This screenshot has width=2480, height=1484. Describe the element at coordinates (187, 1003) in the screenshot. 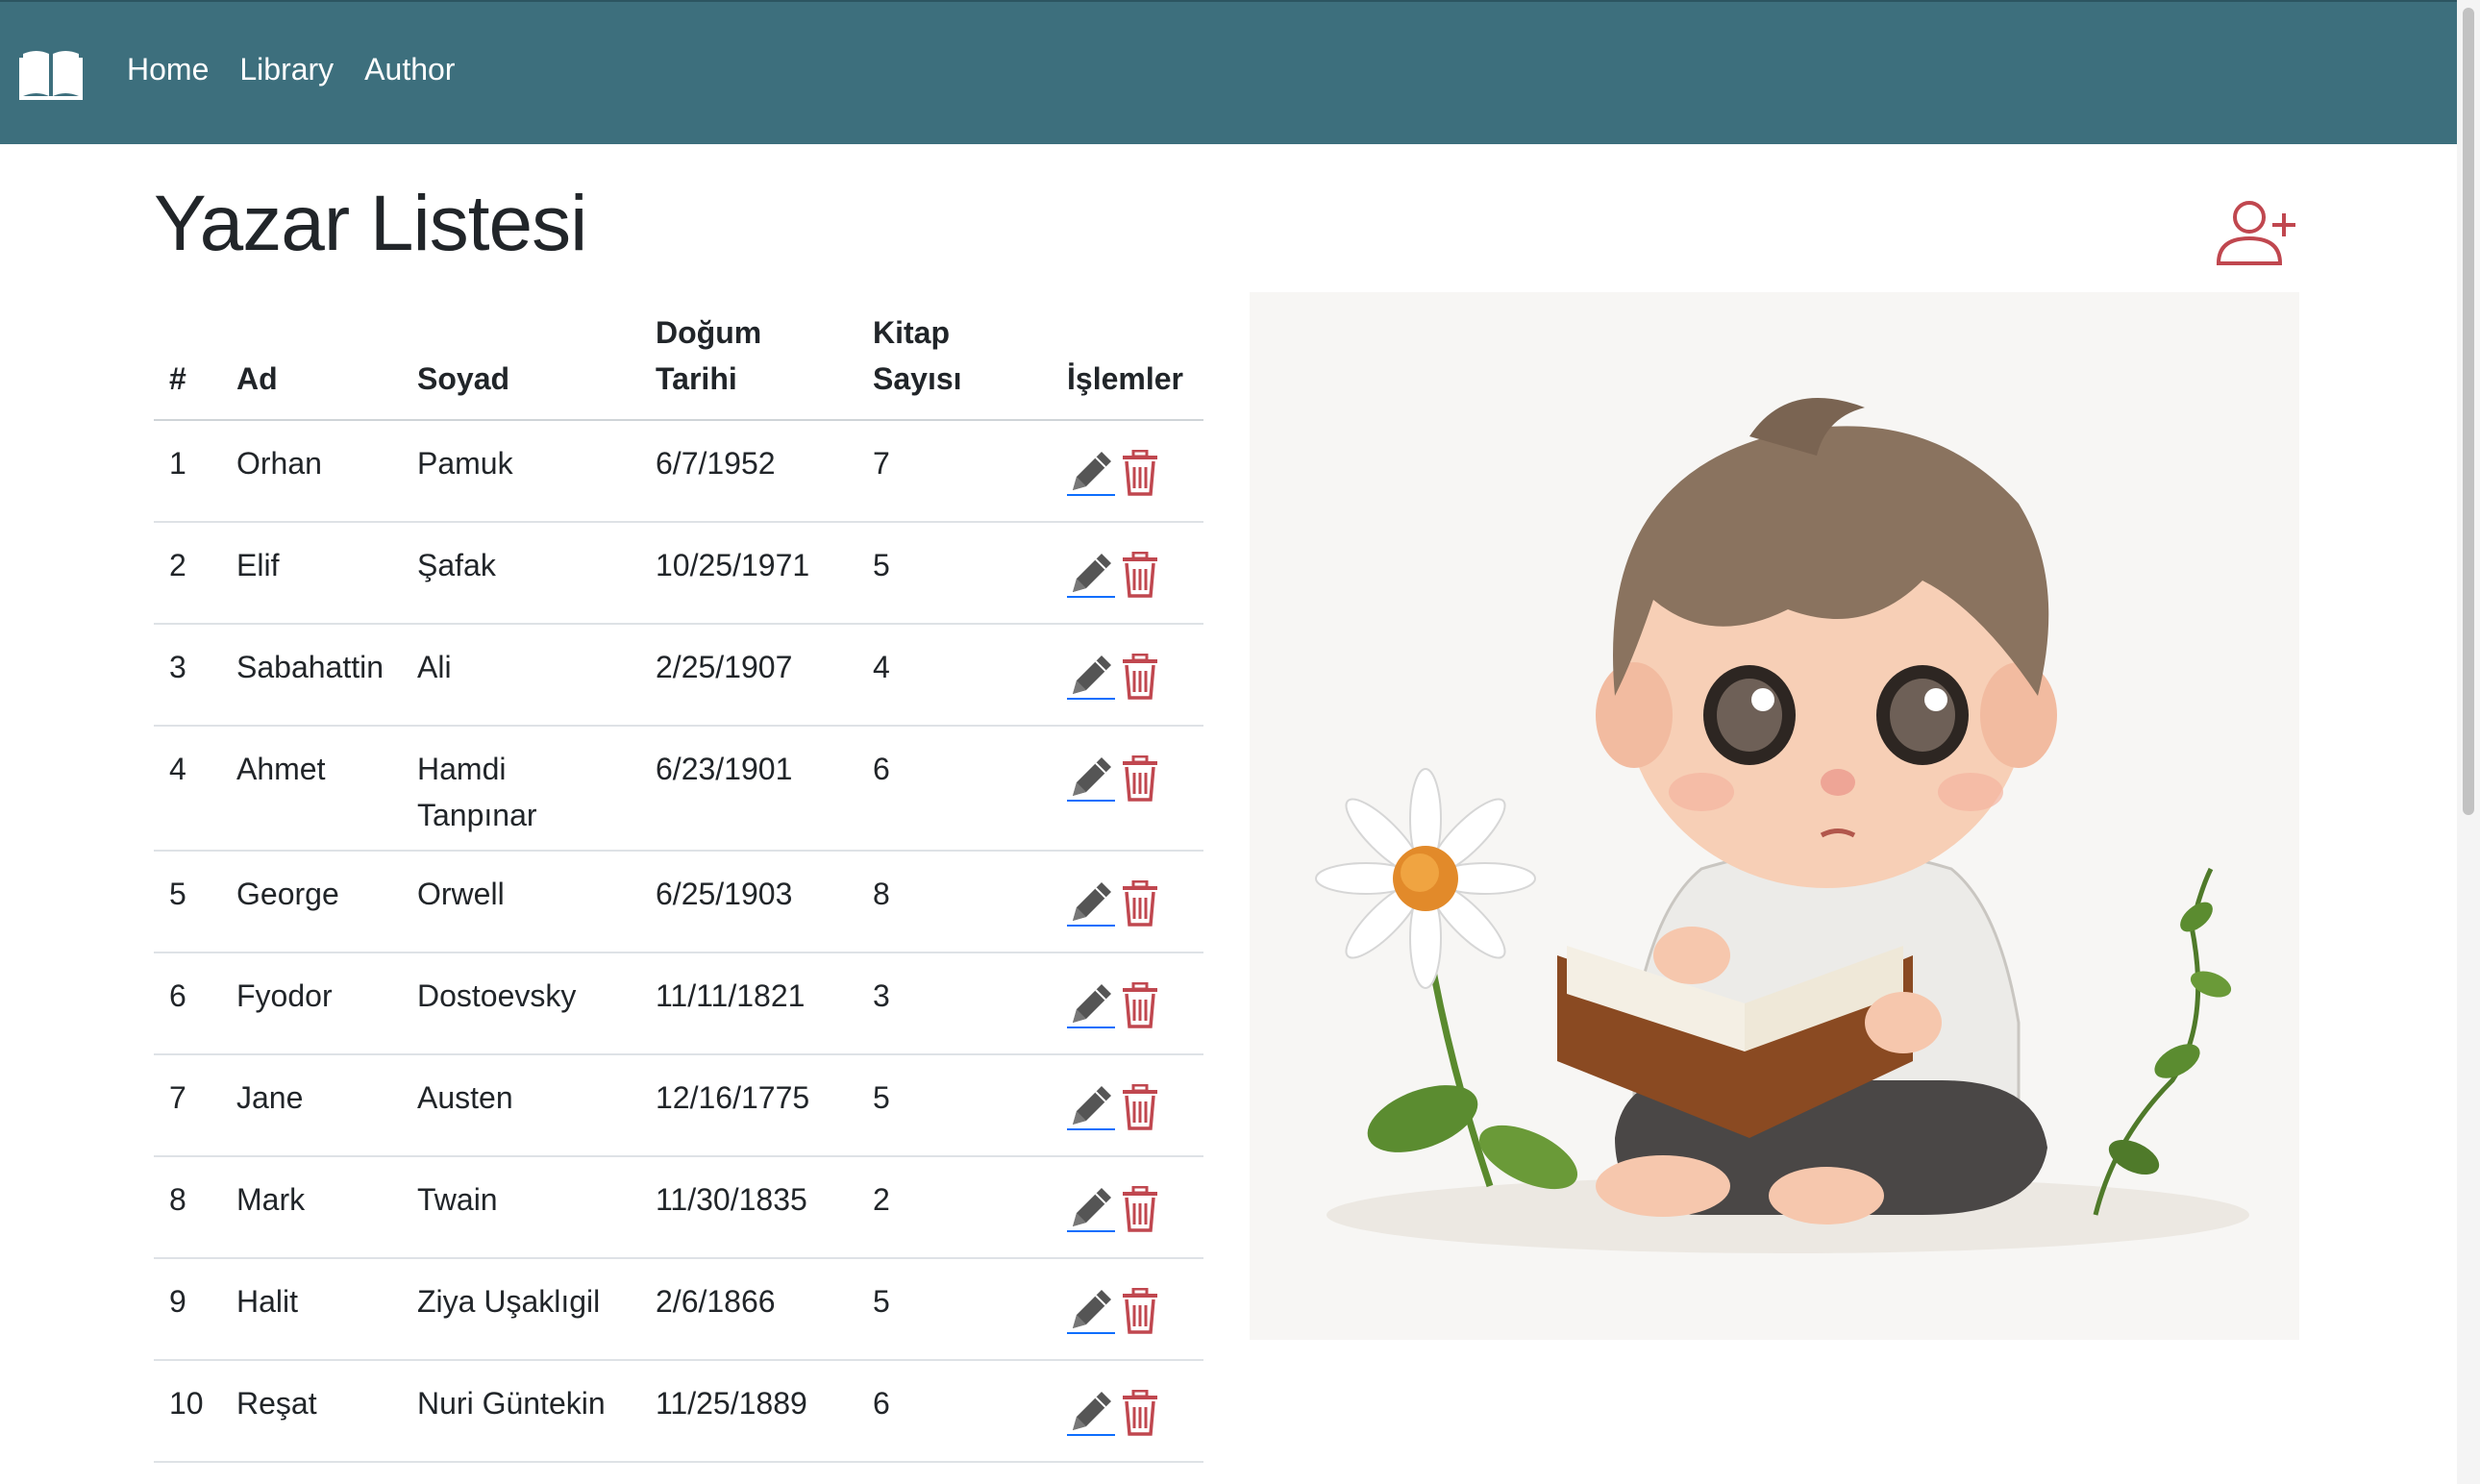

I see `cell-num: 6` at that location.